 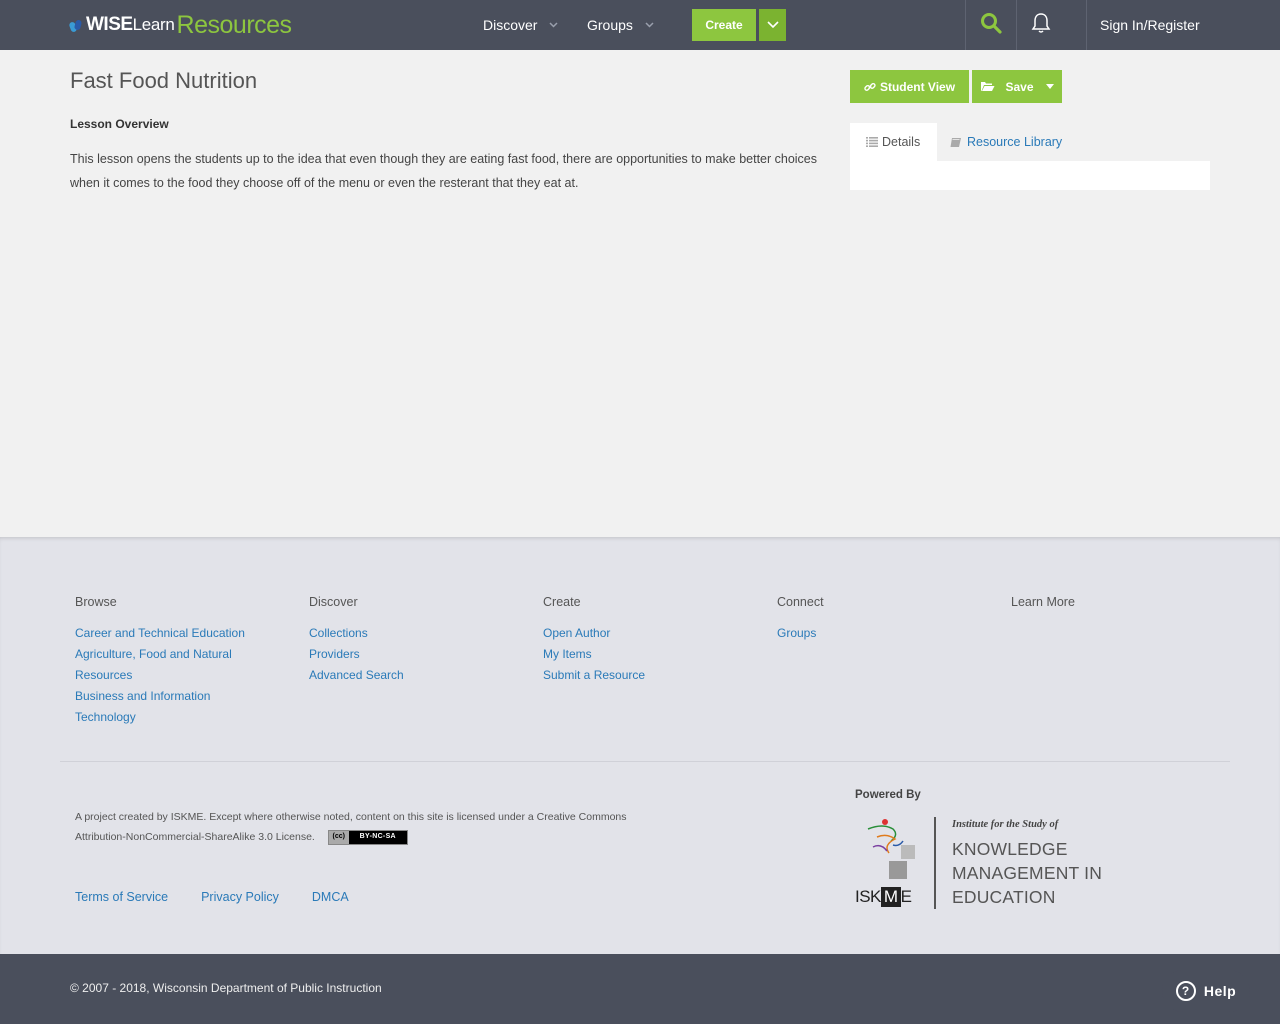 What do you see at coordinates (643, 633) in the screenshot?
I see `footer-link: Open Author` at bounding box center [643, 633].